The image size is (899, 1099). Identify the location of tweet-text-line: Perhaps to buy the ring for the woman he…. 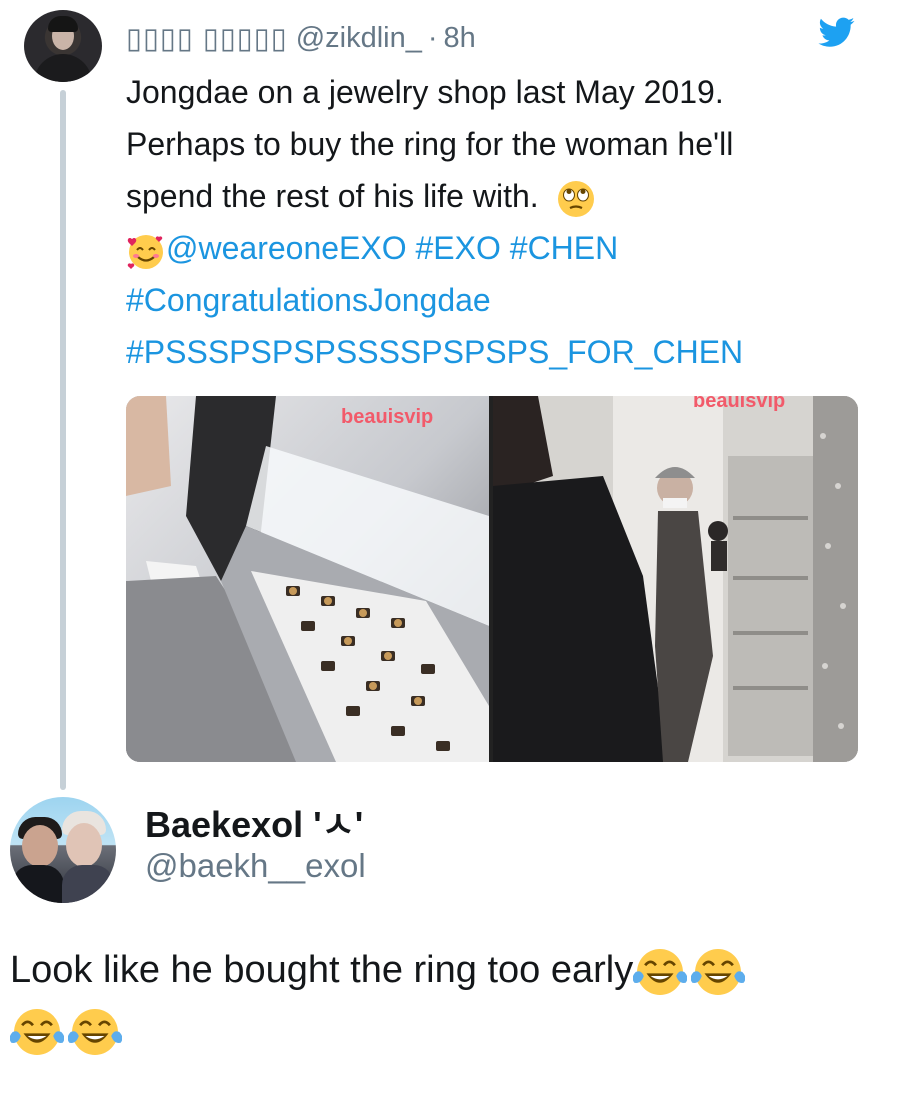
(430, 144).